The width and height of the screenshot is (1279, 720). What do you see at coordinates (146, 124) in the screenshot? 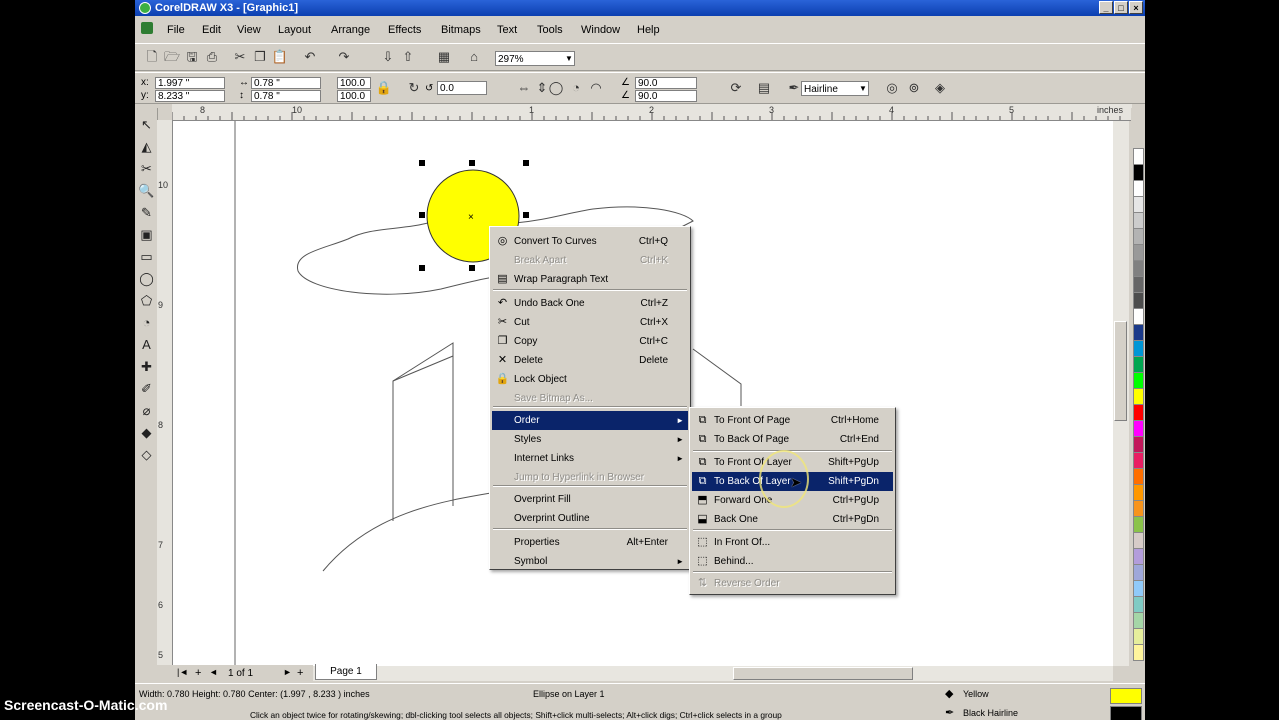
I see `pick-tool-icon: ↖` at bounding box center [146, 124].